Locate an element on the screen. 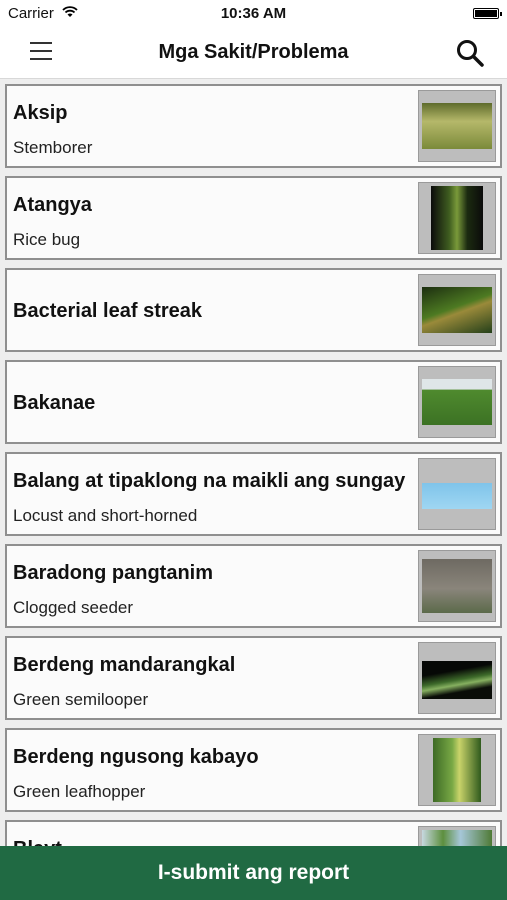  list-item: Berdeng ngusong kabayo Green leafhopper is located at coordinates (253, 770).